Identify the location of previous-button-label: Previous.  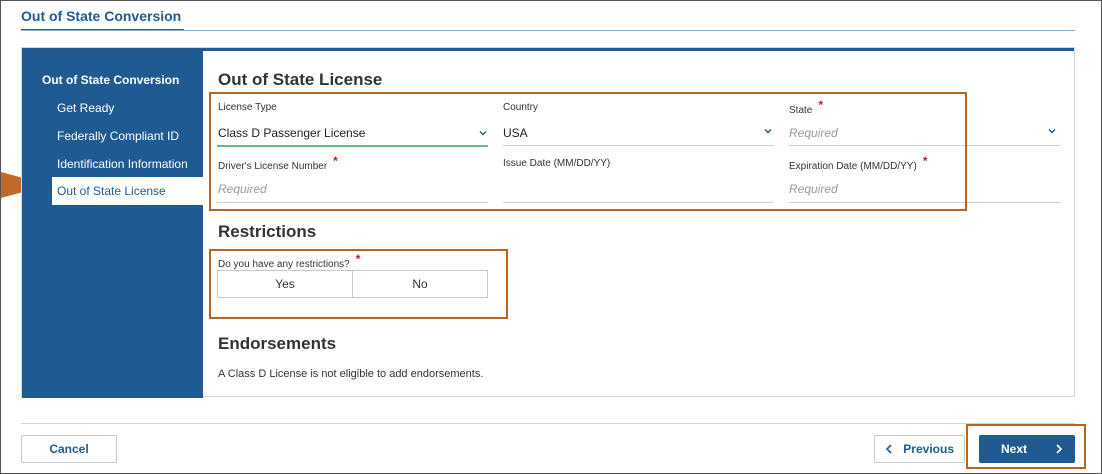
(928, 449).